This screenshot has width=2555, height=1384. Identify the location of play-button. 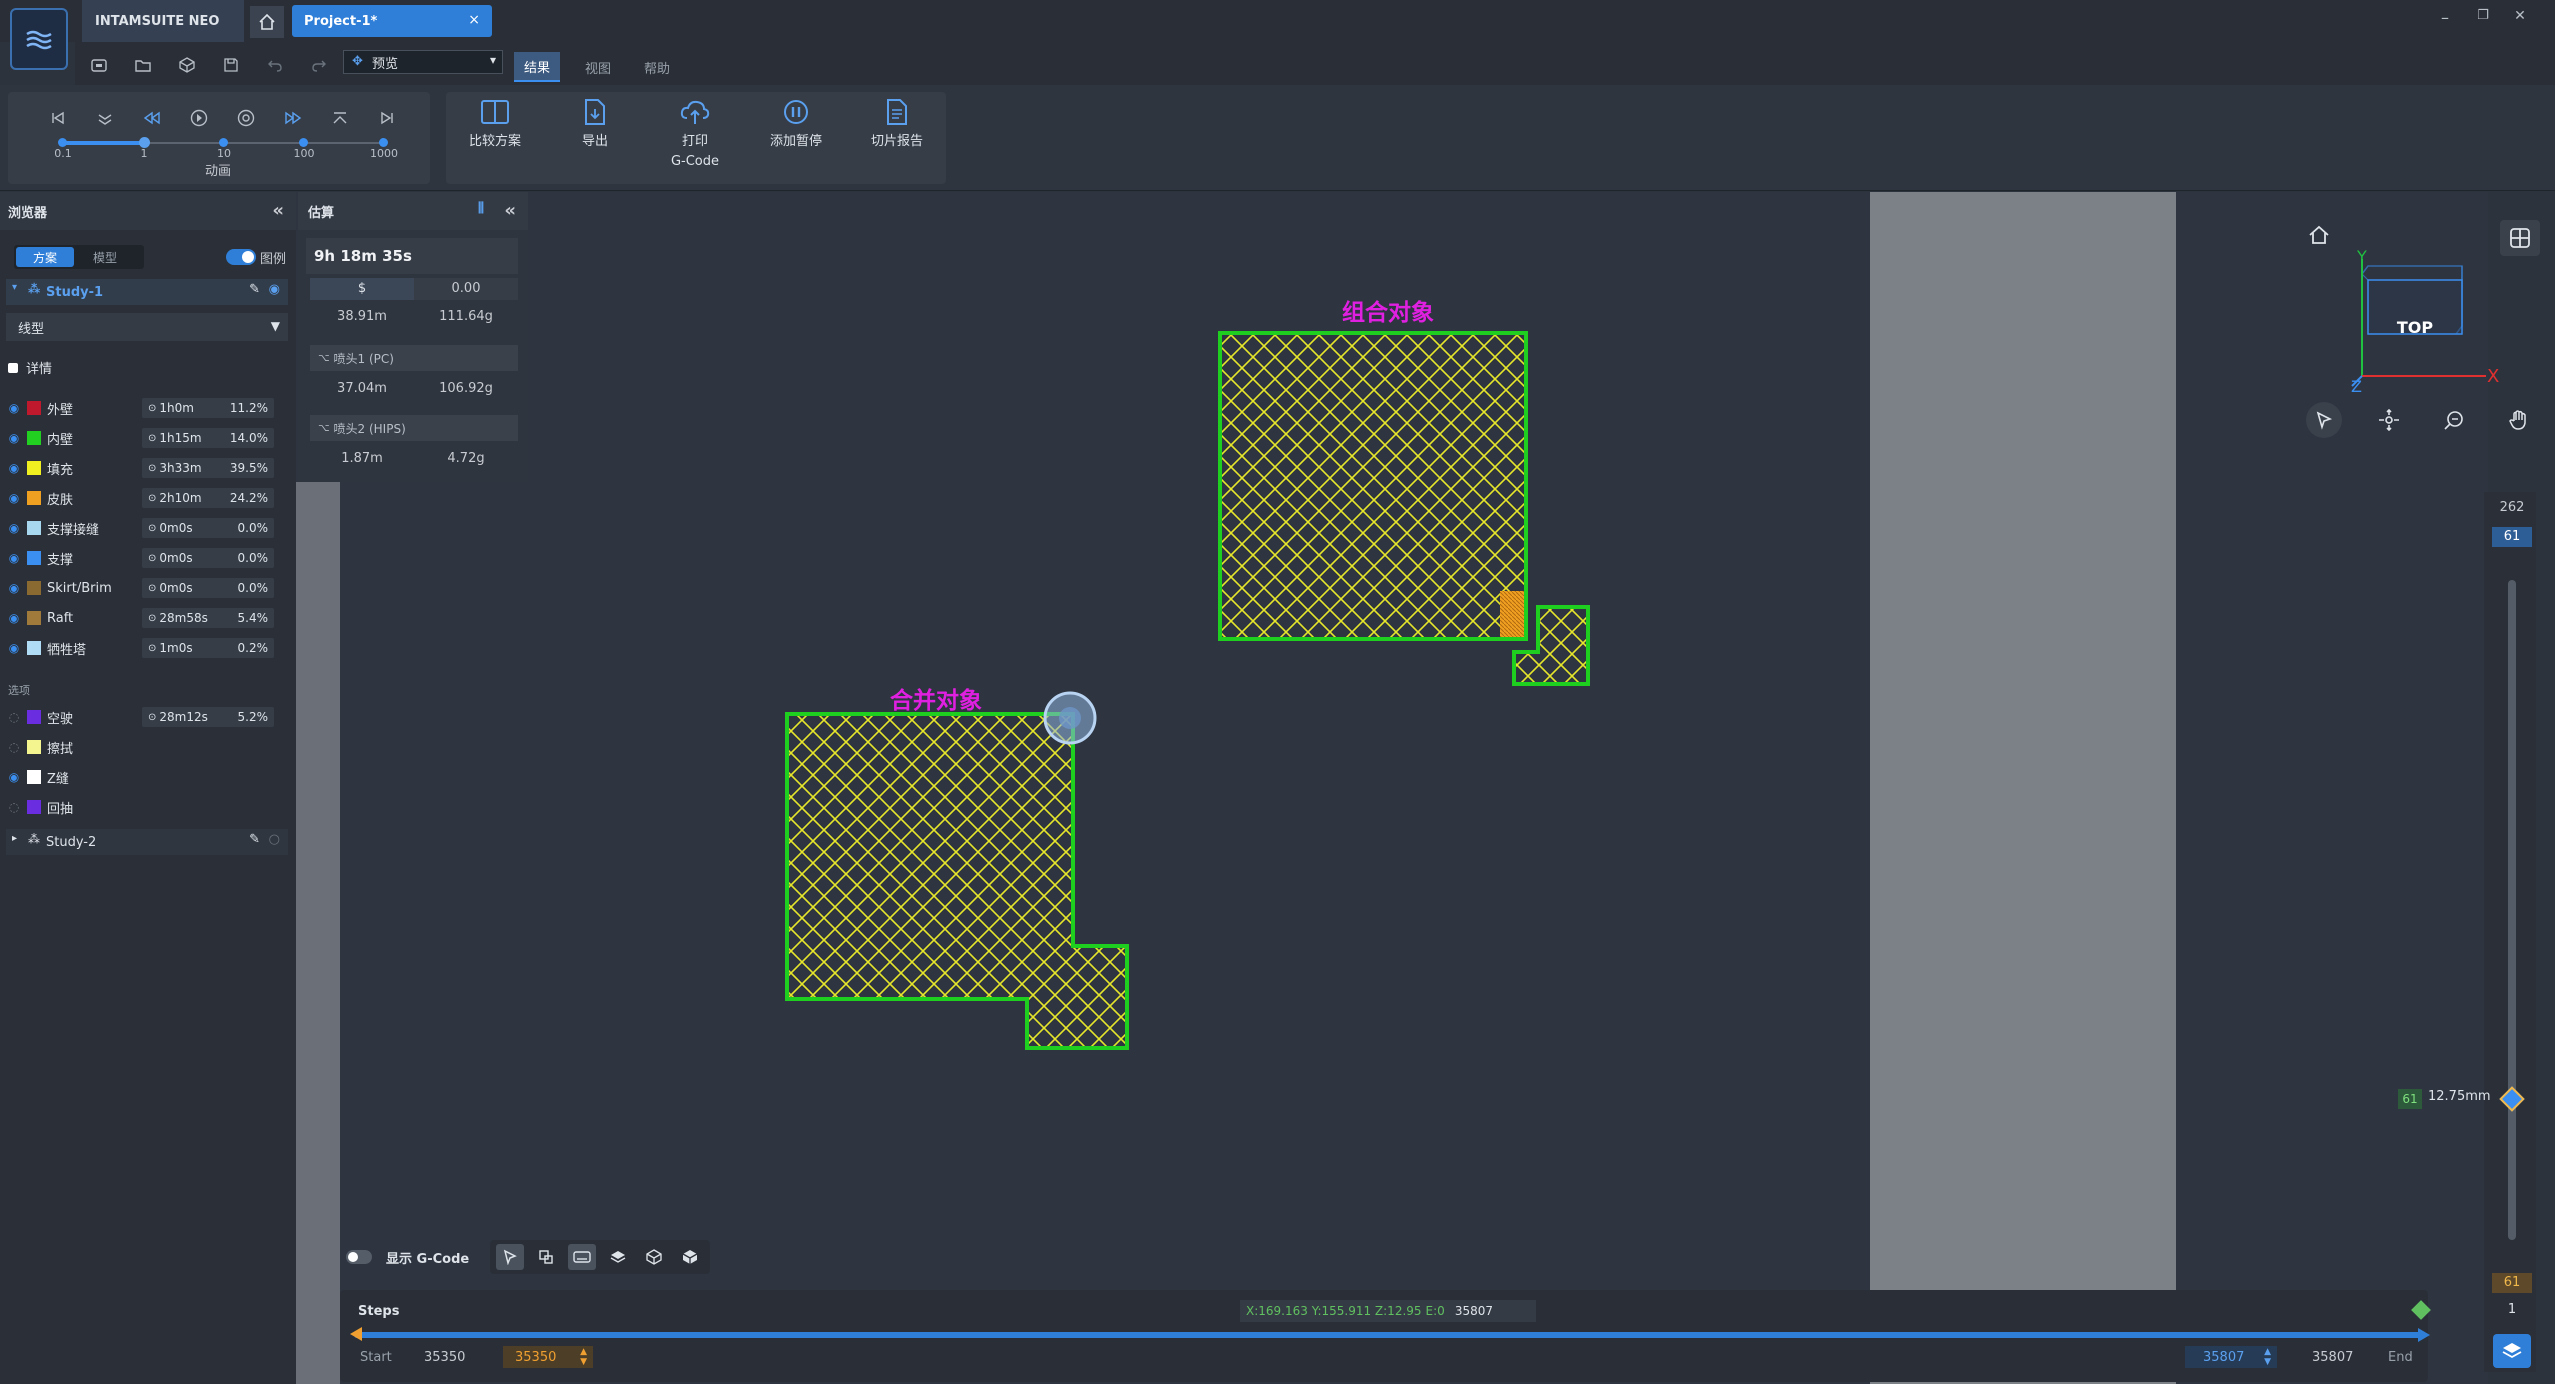
(199, 118).